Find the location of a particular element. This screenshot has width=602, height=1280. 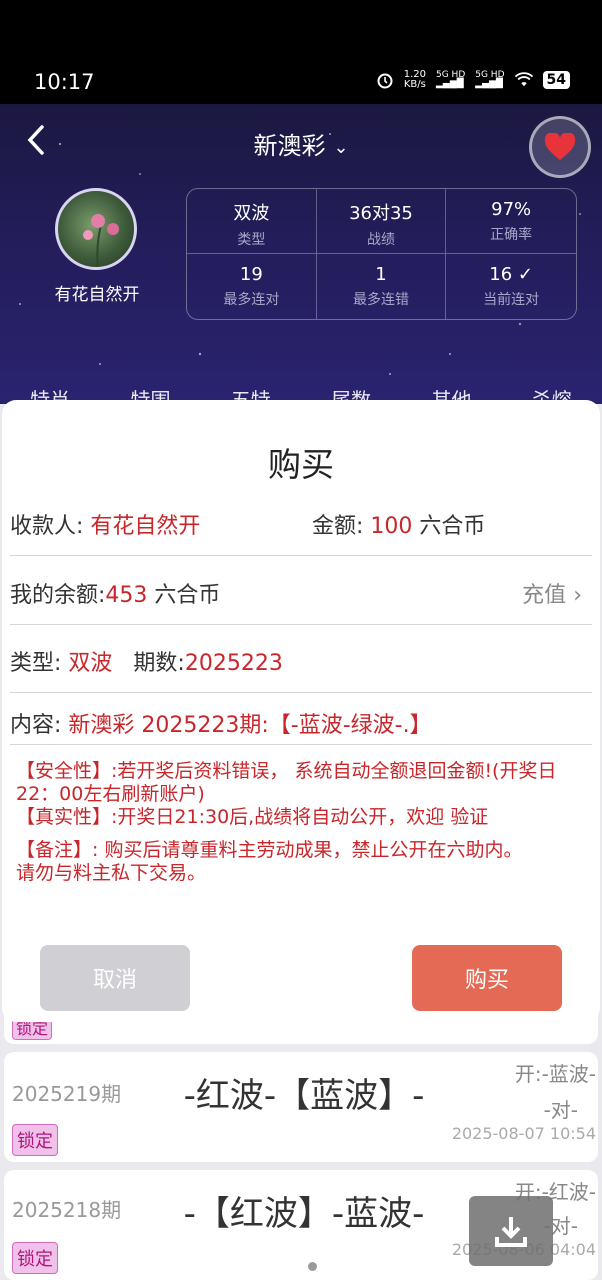

stat-value: 19 is located at coordinates (251, 274).